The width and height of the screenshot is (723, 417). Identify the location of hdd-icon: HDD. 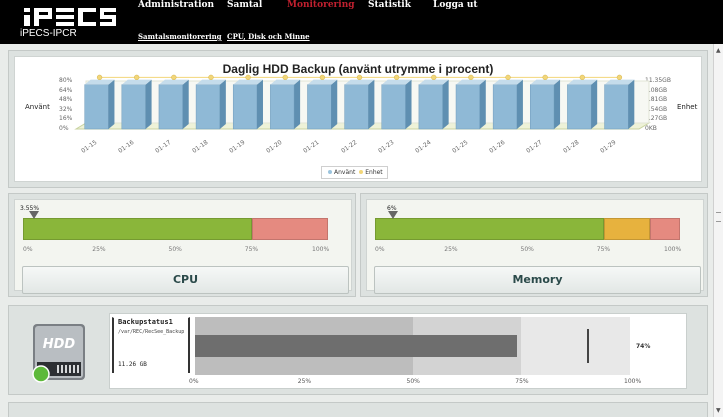
(59, 355).